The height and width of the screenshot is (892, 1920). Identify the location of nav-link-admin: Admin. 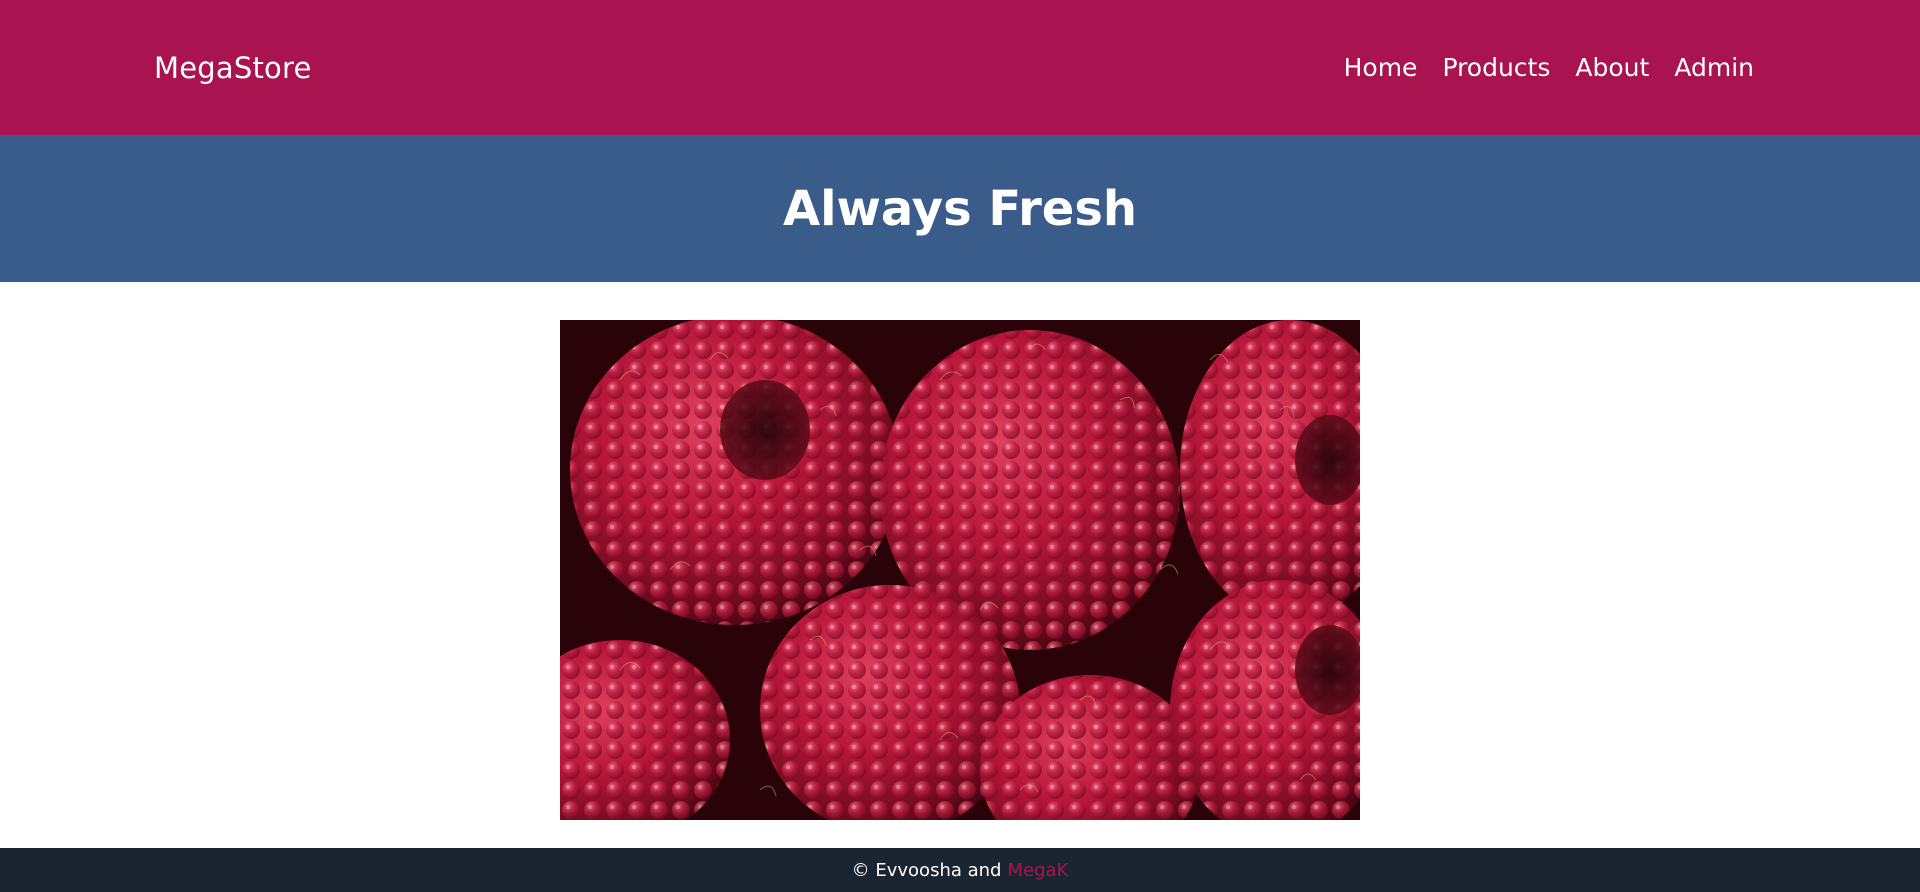
(1714, 67).